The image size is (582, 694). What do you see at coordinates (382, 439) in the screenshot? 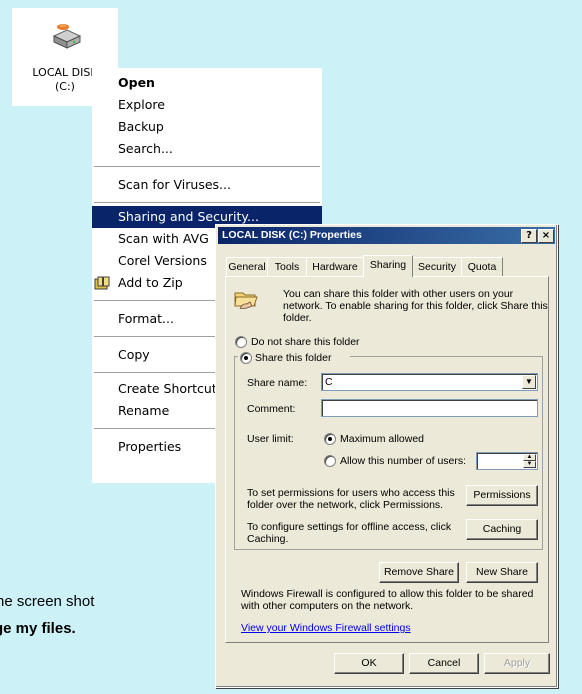
I see `maximum-allowed-label: Maximum allowed` at bounding box center [382, 439].